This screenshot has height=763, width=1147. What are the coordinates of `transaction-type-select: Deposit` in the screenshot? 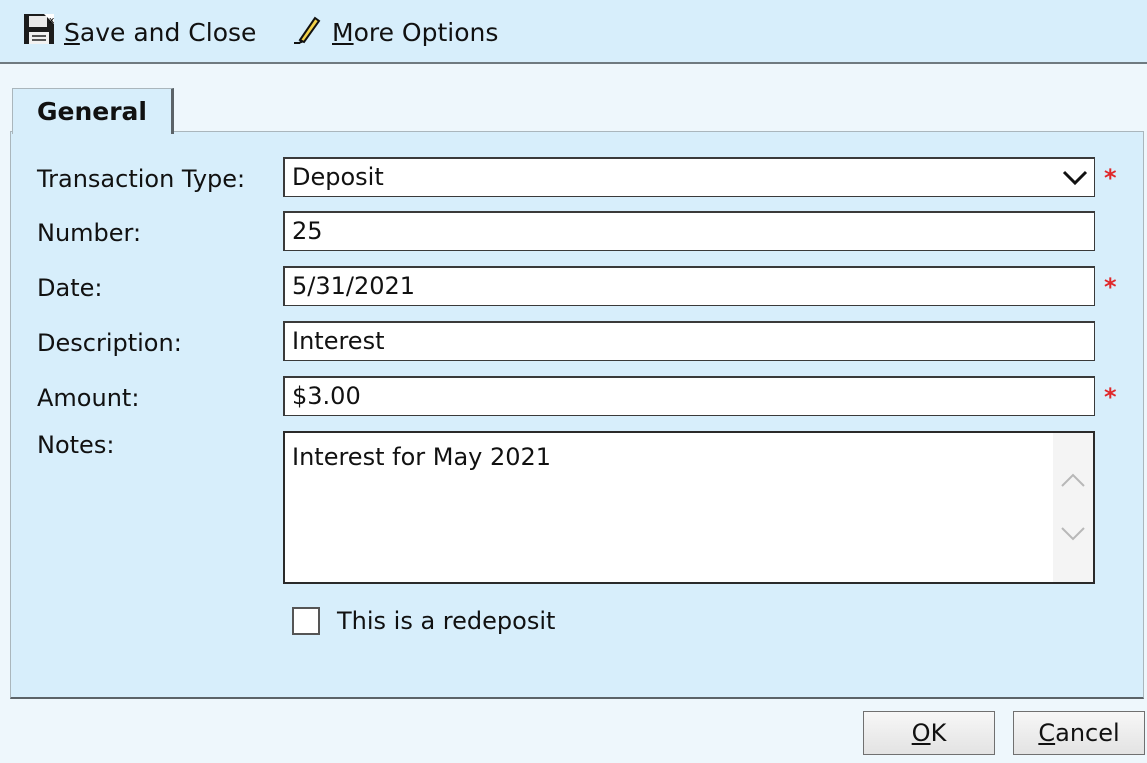 It's located at (689, 177).